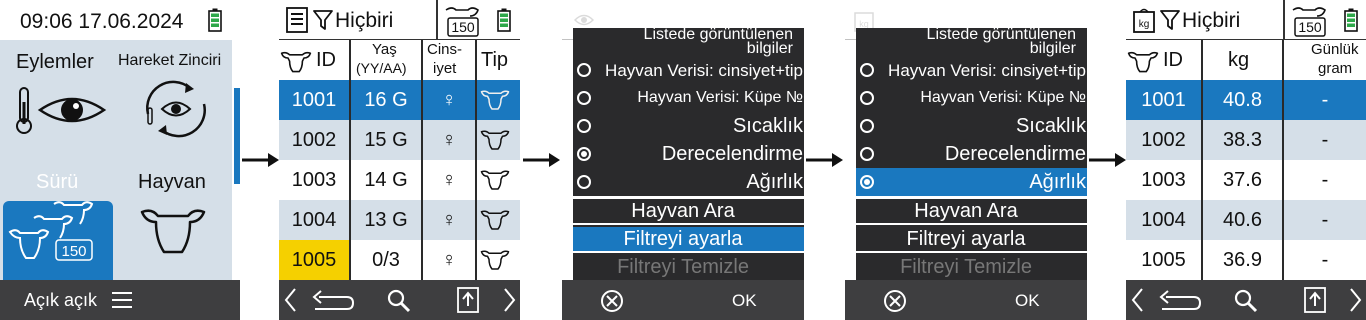  Describe the element at coordinates (173, 232) in the screenshot. I see `cow-head-icon` at that location.